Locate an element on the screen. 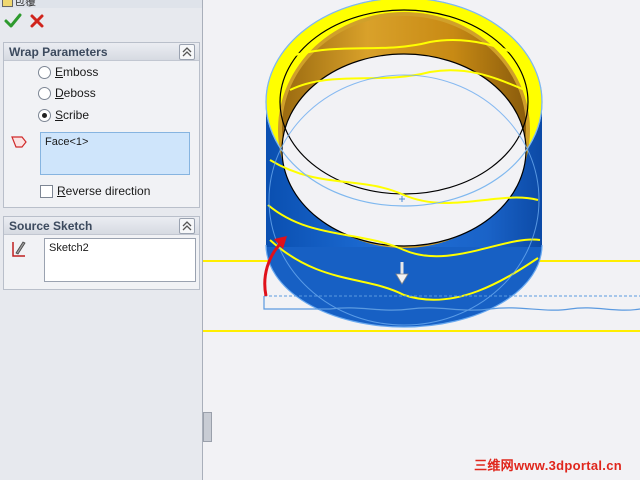  feature-title-bar: 包覆 is located at coordinates (101, 4).